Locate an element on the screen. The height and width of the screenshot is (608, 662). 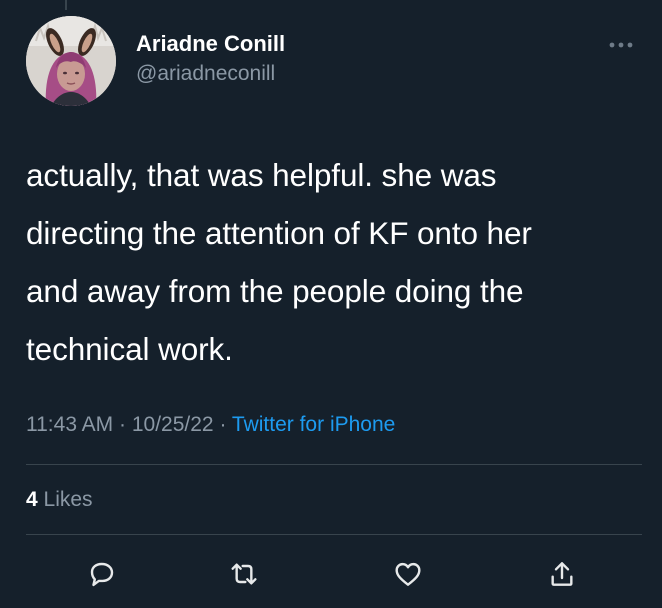
tweet-header: Ariadne Conill @ariadneconill is located at coordinates (332, 61).